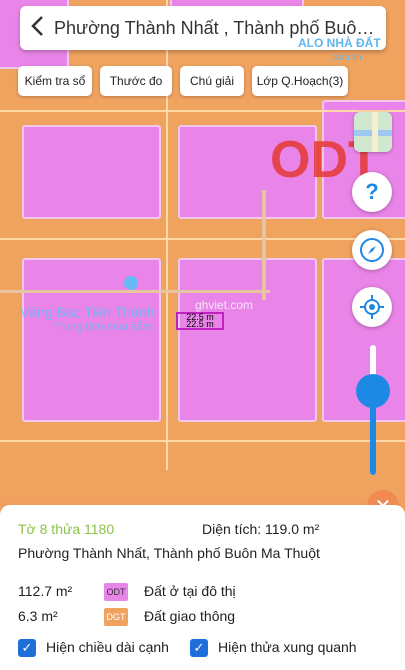  What do you see at coordinates (55, 81) in the screenshot?
I see `check-book-button: Kiểm tra sổ` at bounding box center [55, 81].